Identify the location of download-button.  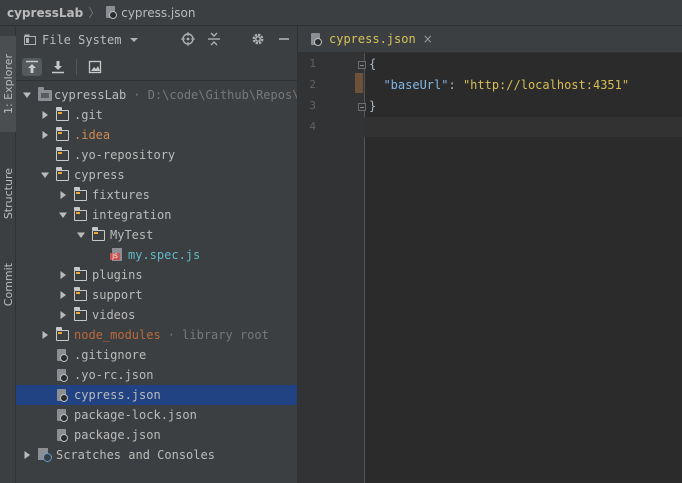
(58, 67).